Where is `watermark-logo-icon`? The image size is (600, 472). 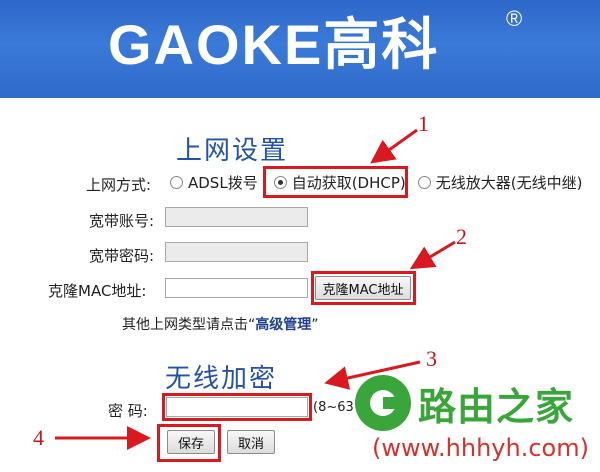
watermark-logo-icon is located at coordinates (383, 403).